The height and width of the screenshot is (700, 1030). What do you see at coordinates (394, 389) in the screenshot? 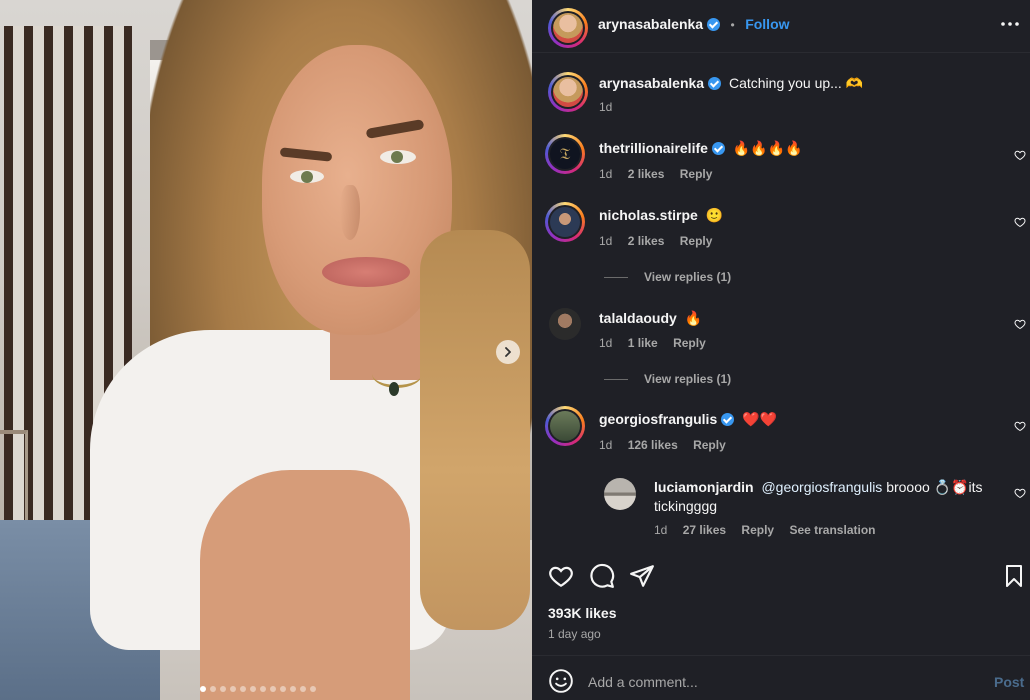
I see `pendant` at bounding box center [394, 389].